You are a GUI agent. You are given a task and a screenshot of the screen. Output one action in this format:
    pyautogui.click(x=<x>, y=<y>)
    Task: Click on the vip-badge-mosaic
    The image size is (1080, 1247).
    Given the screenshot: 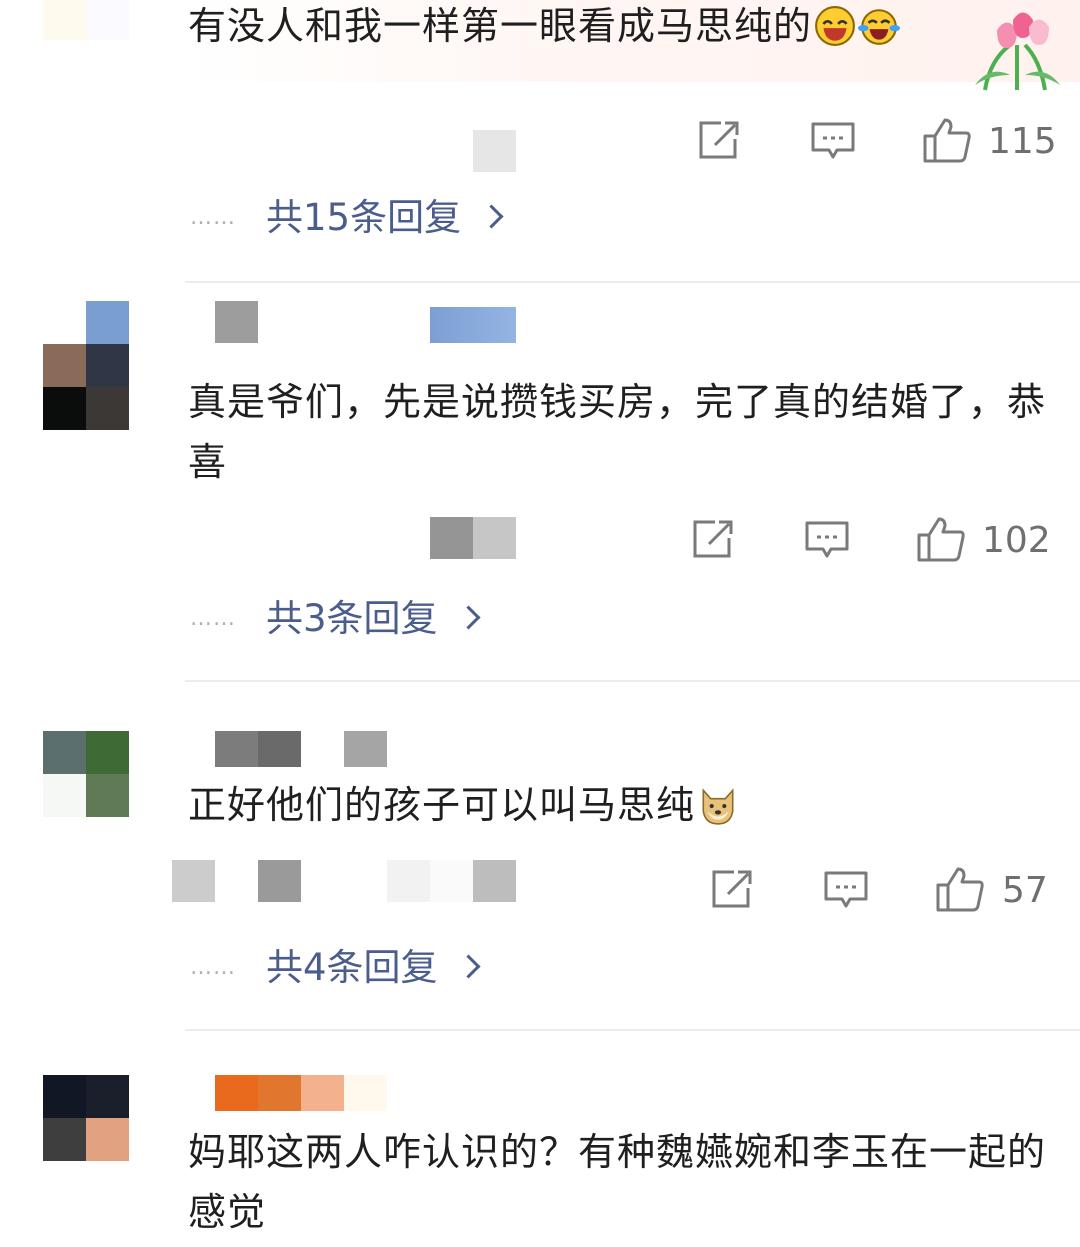 What is the action you would take?
    pyautogui.click(x=473, y=325)
    